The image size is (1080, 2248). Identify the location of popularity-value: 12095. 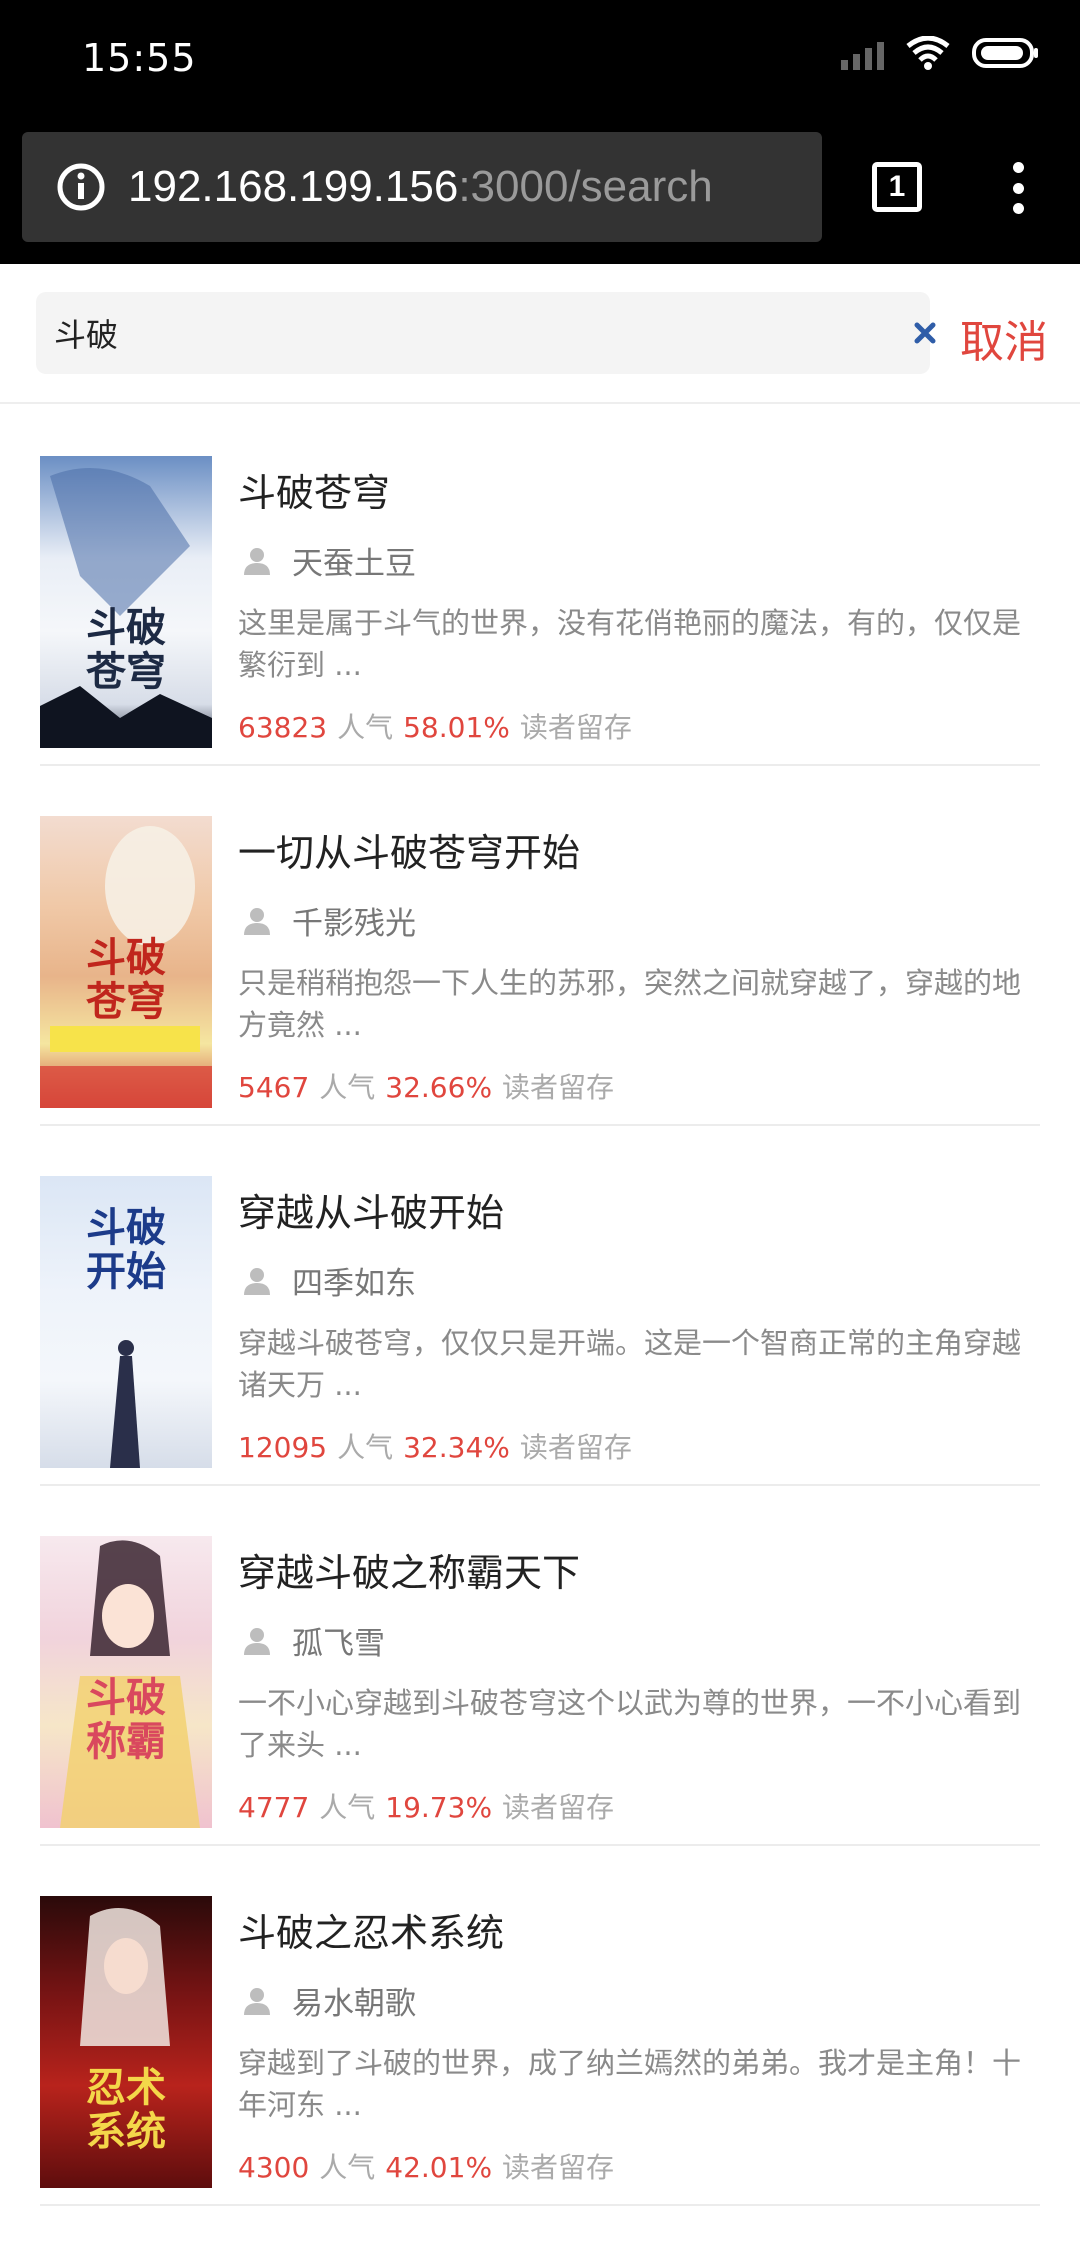
(283, 1447).